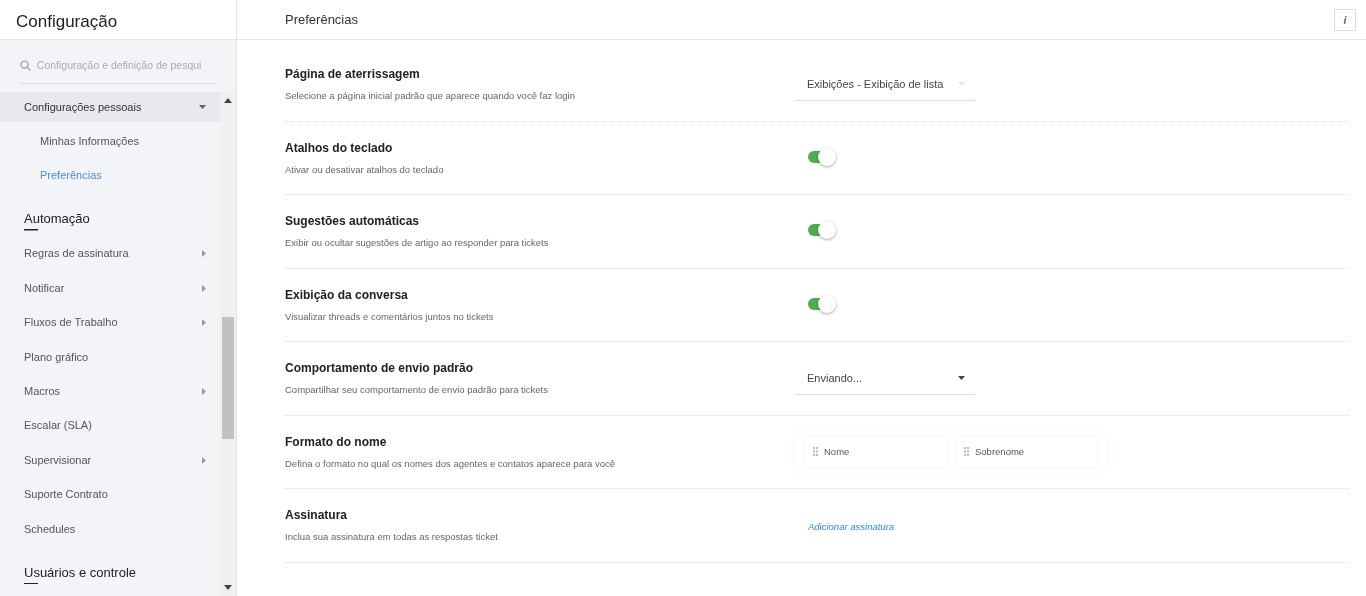 The width and height of the screenshot is (1366, 596). Describe the element at coordinates (110, 322) in the screenshot. I see `menu-item: Fluxos de Trabalho` at that location.